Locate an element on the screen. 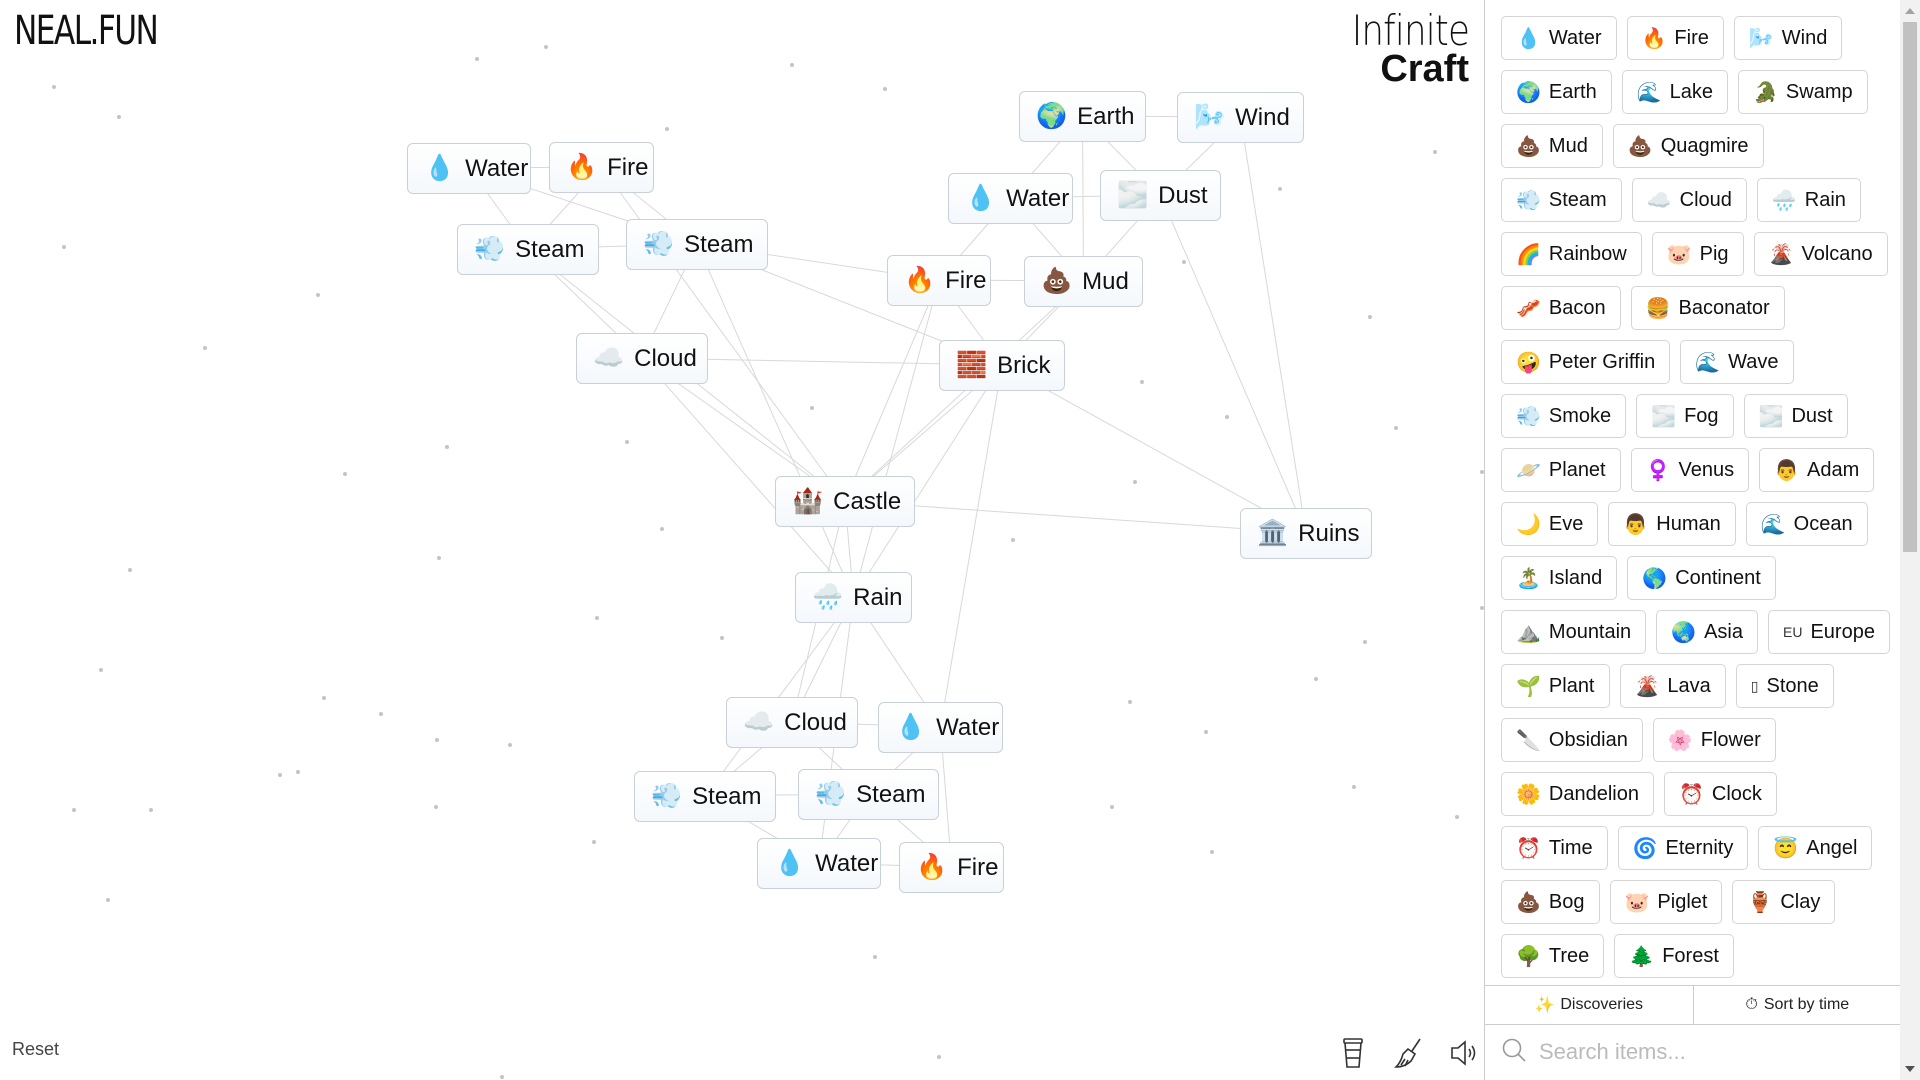 The height and width of the screenshot is (1080, 1920). sidebar-item-angel: 😇 Angel is located at coordinates (1815, 848).